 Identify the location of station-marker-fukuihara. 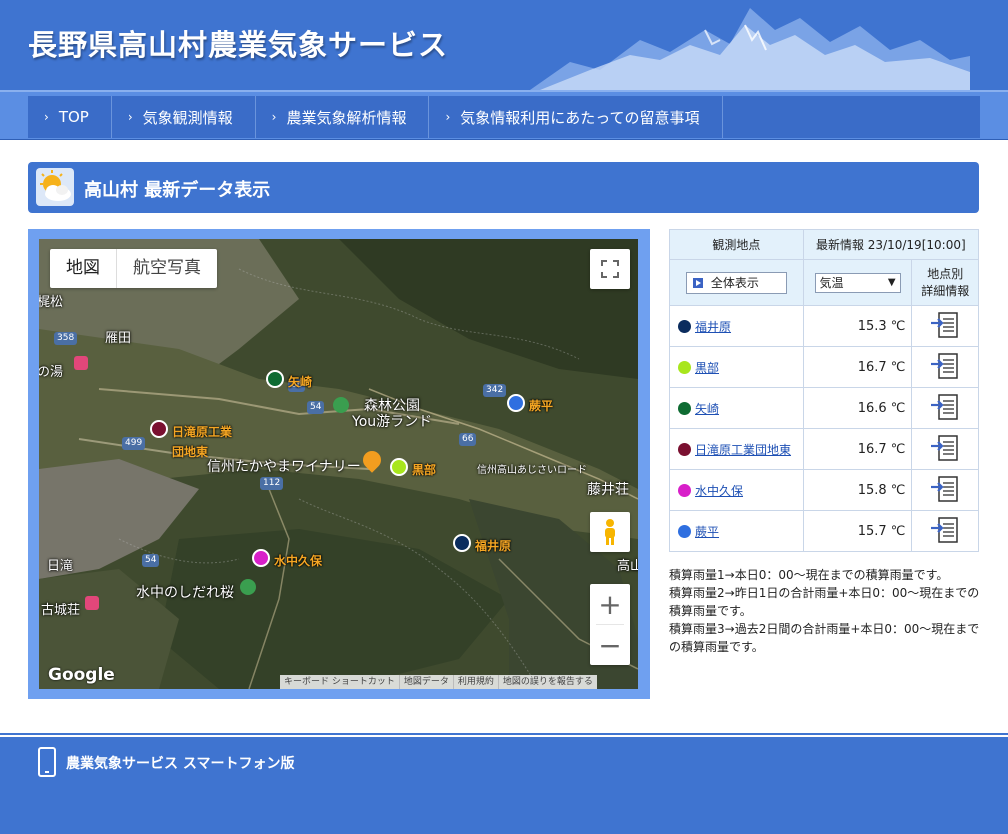
(462, 543).